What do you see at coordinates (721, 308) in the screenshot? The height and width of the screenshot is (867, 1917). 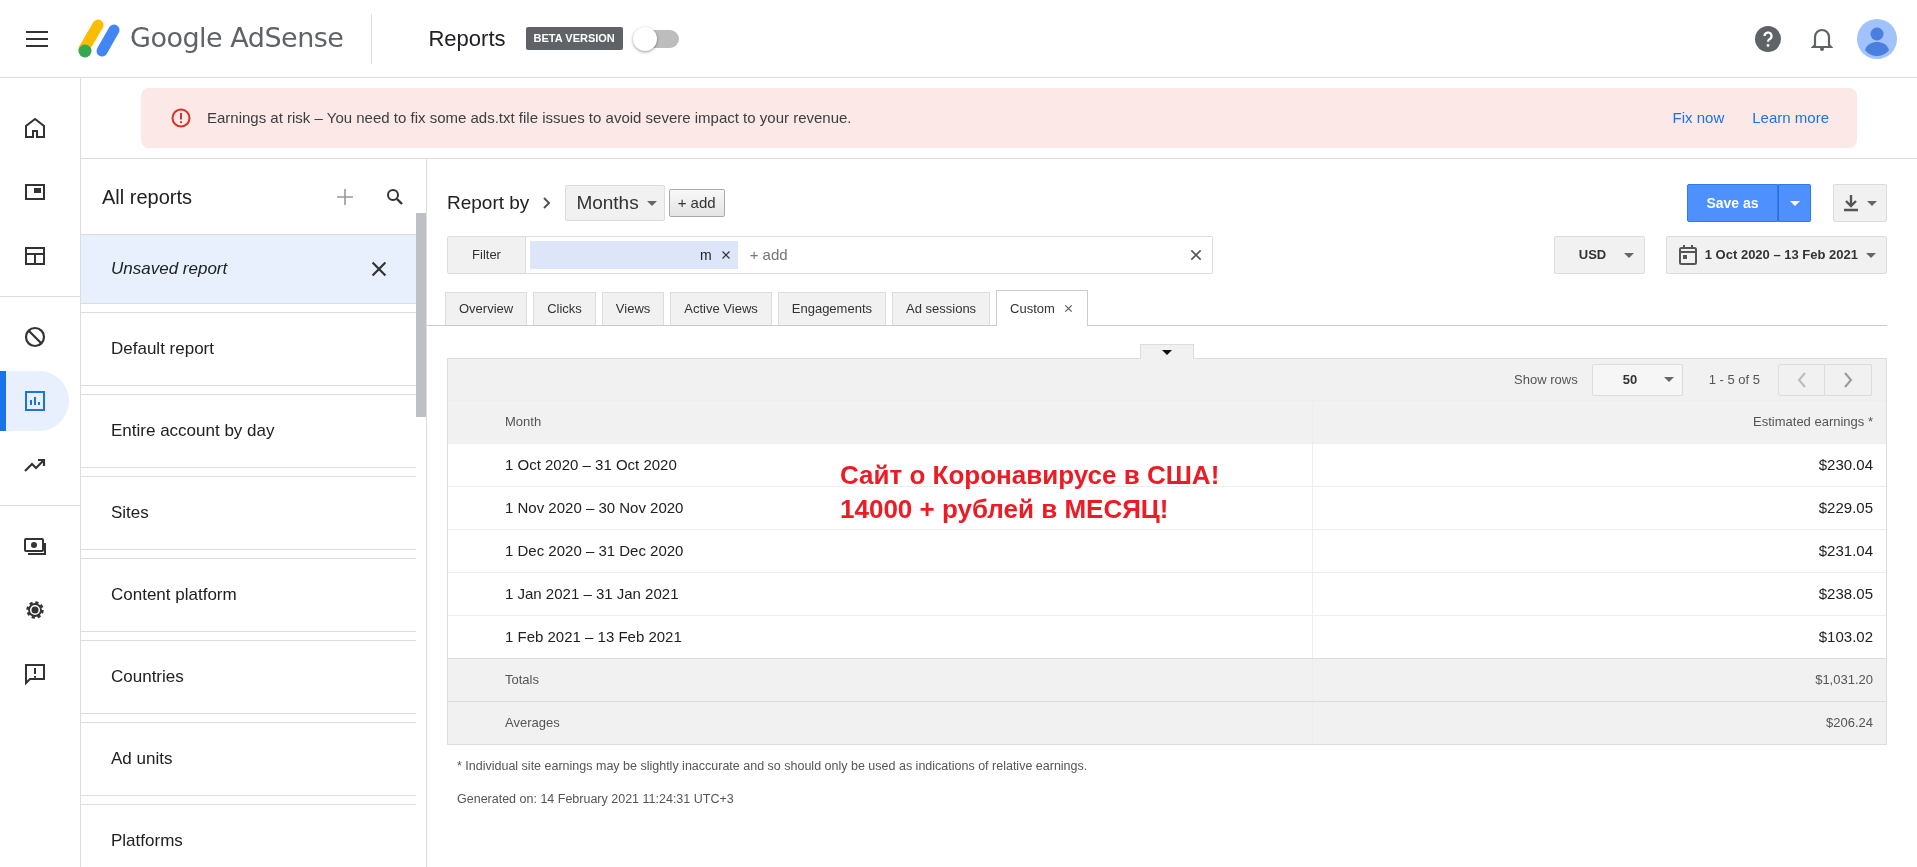 I see `report-tab: Active Views` at bounding box center [721, 308].